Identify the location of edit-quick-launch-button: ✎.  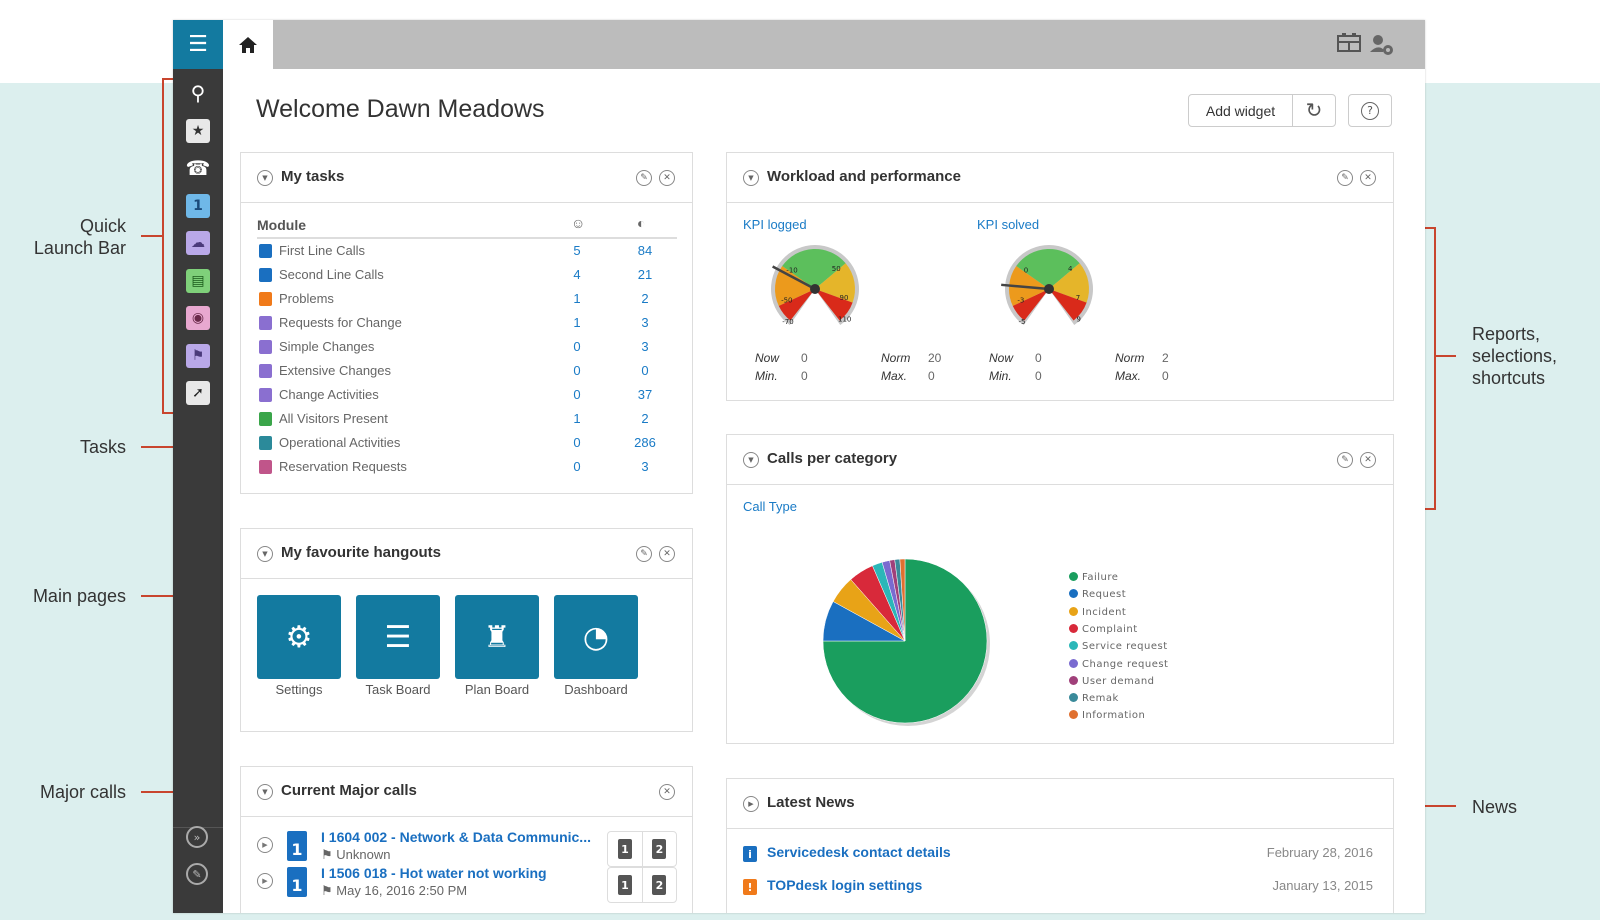
(197, 874).